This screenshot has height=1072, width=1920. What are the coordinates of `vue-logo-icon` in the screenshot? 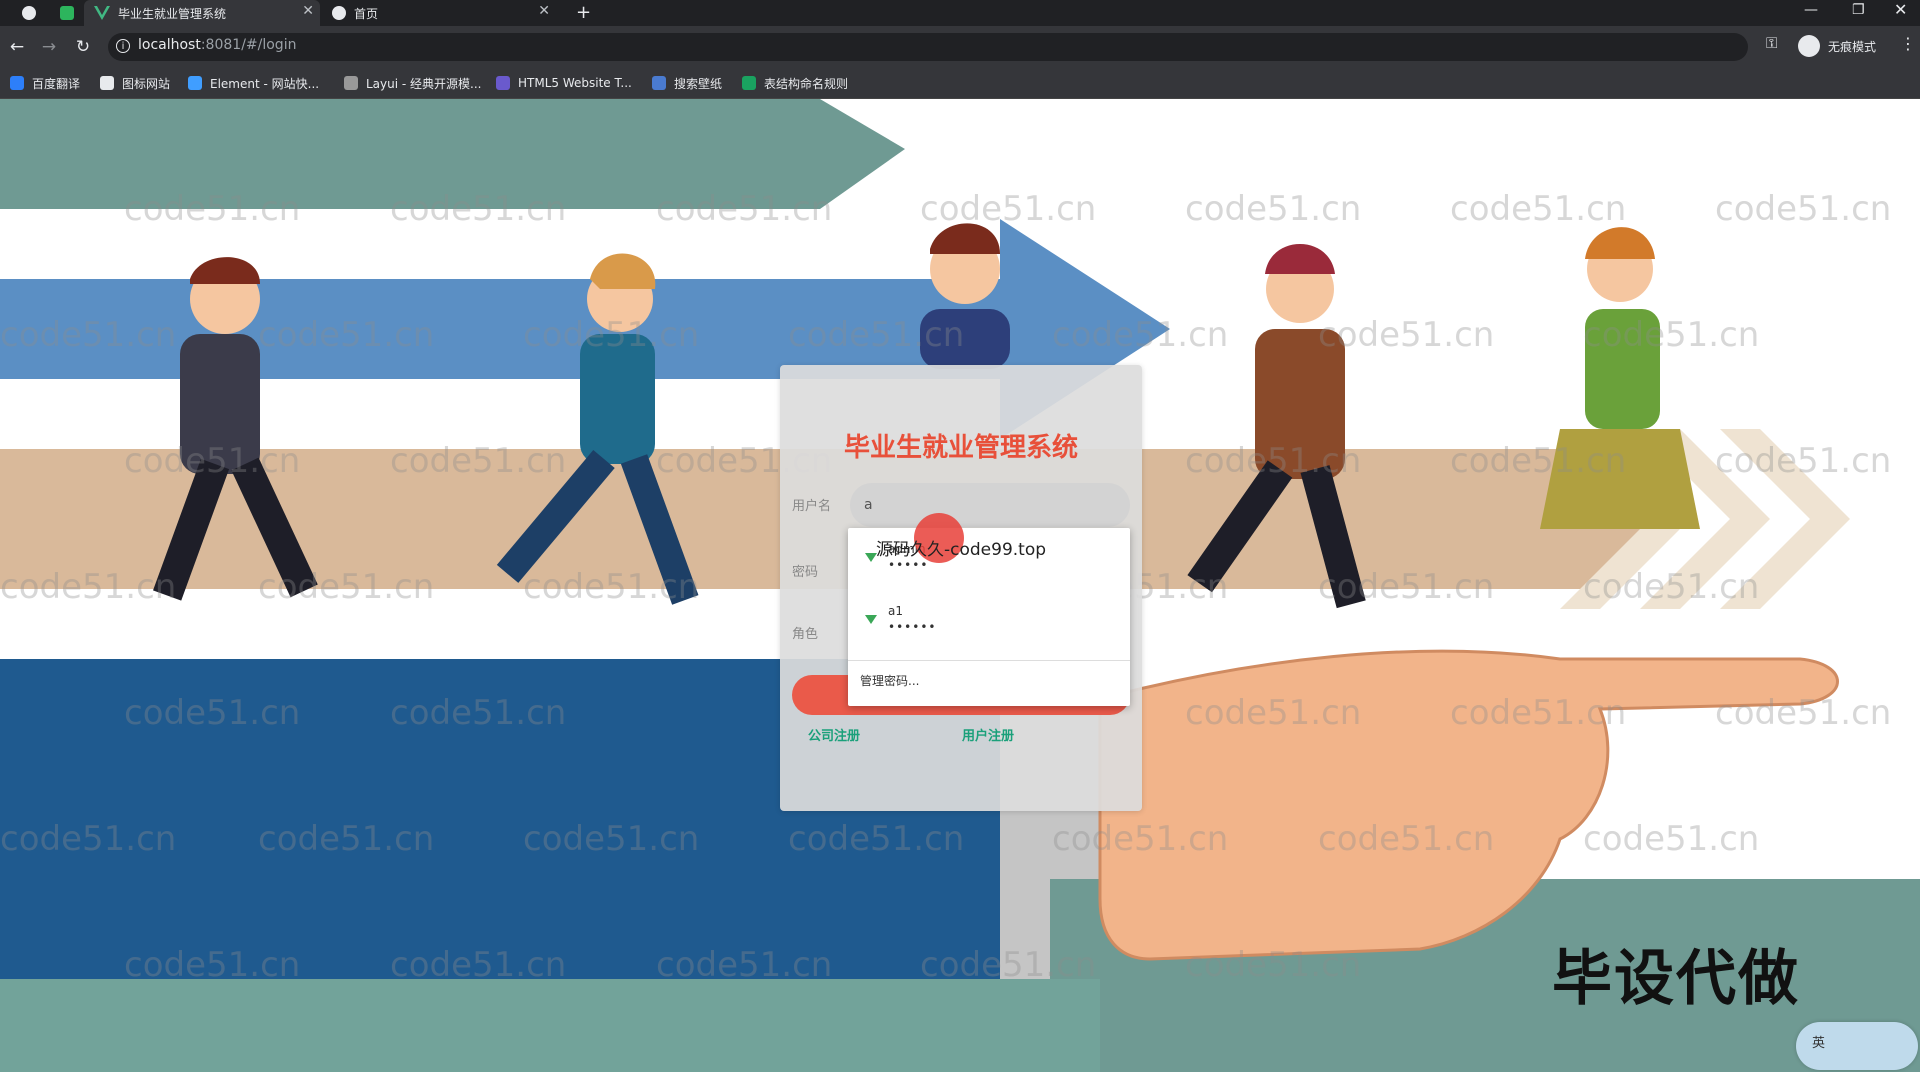 It's located at (102, 13).